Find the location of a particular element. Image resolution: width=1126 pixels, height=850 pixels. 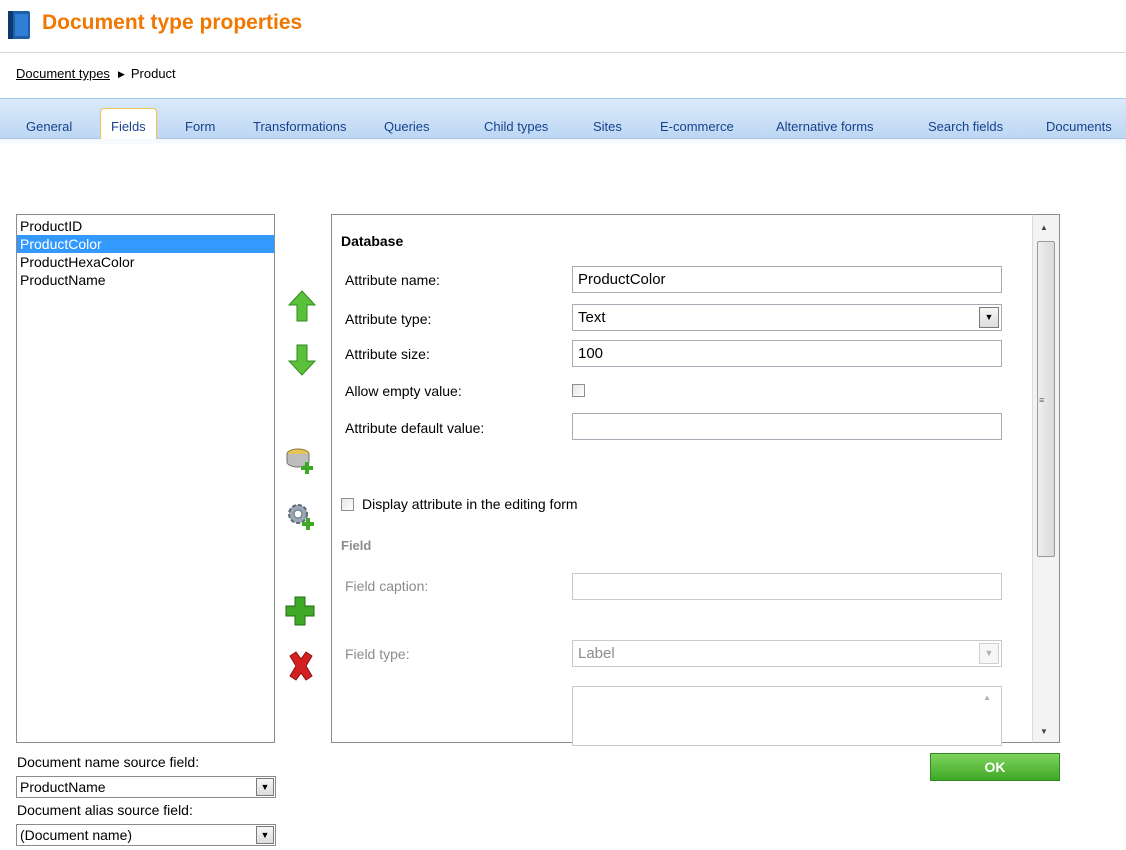

attribute-type-select: Text ▼ is located at coordinates (787, 317).